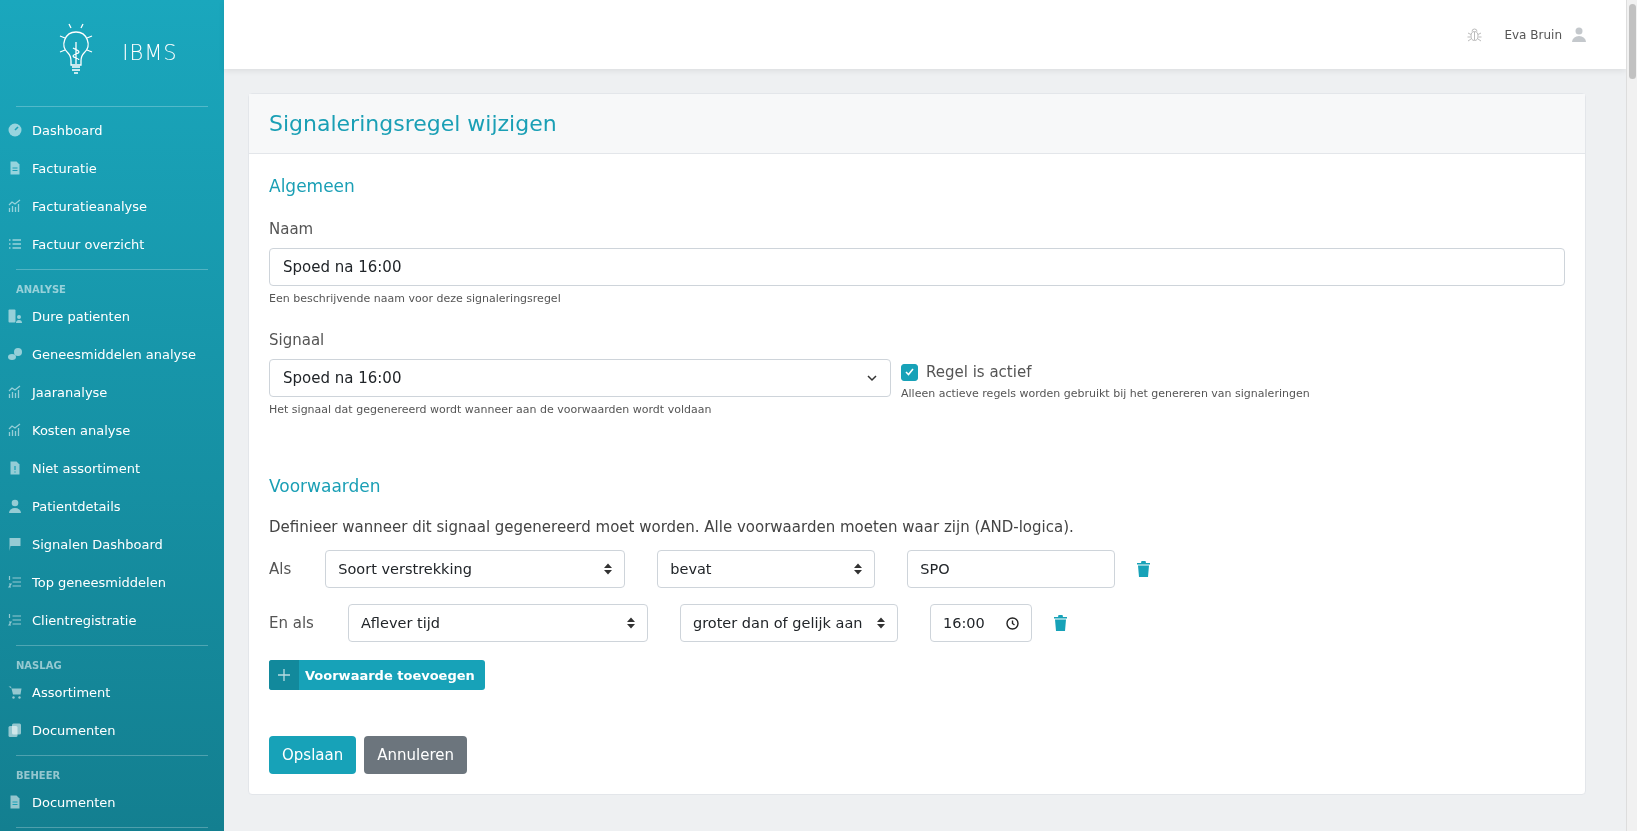 This screenshot has width=1637, height=831. I want to click on section-heading: Algemeen, so click(312, 186).